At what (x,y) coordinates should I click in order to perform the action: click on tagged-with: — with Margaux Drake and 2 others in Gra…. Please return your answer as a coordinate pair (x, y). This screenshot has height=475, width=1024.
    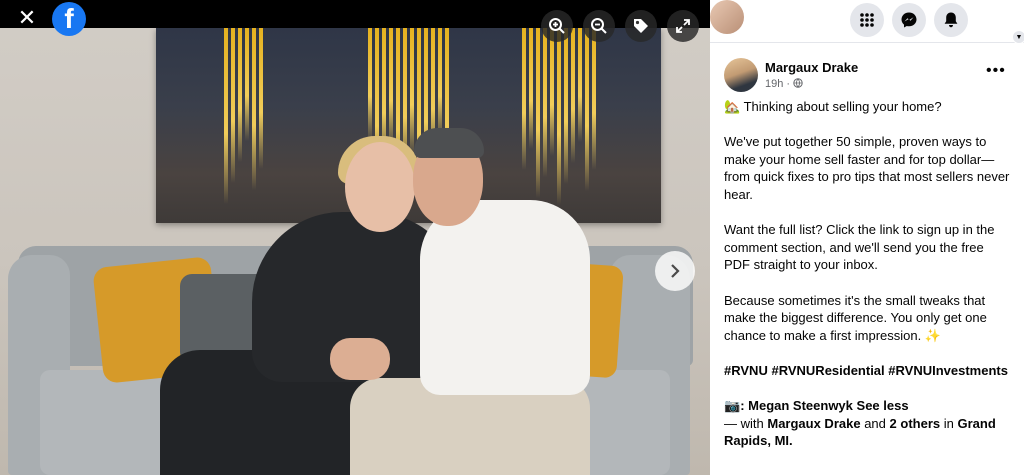
    Looking at the image, I should click on (867, 432).